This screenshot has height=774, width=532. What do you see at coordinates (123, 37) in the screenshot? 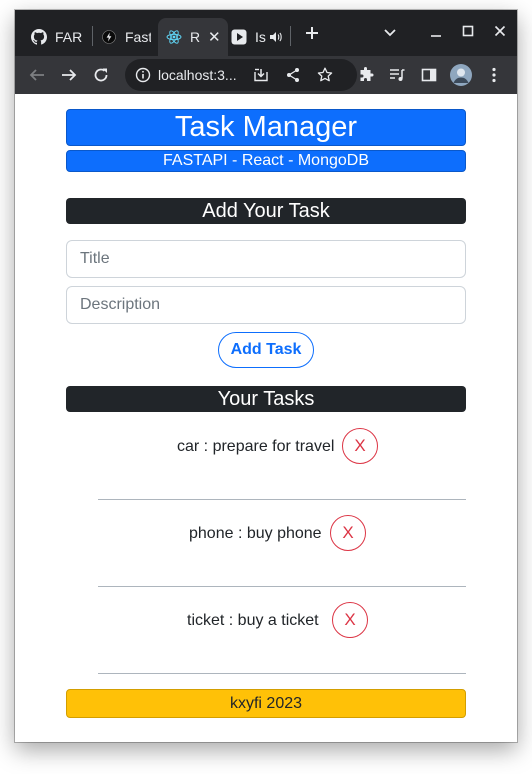
I see `tab-fastapi: Fast` at bounding box center [123, 37].